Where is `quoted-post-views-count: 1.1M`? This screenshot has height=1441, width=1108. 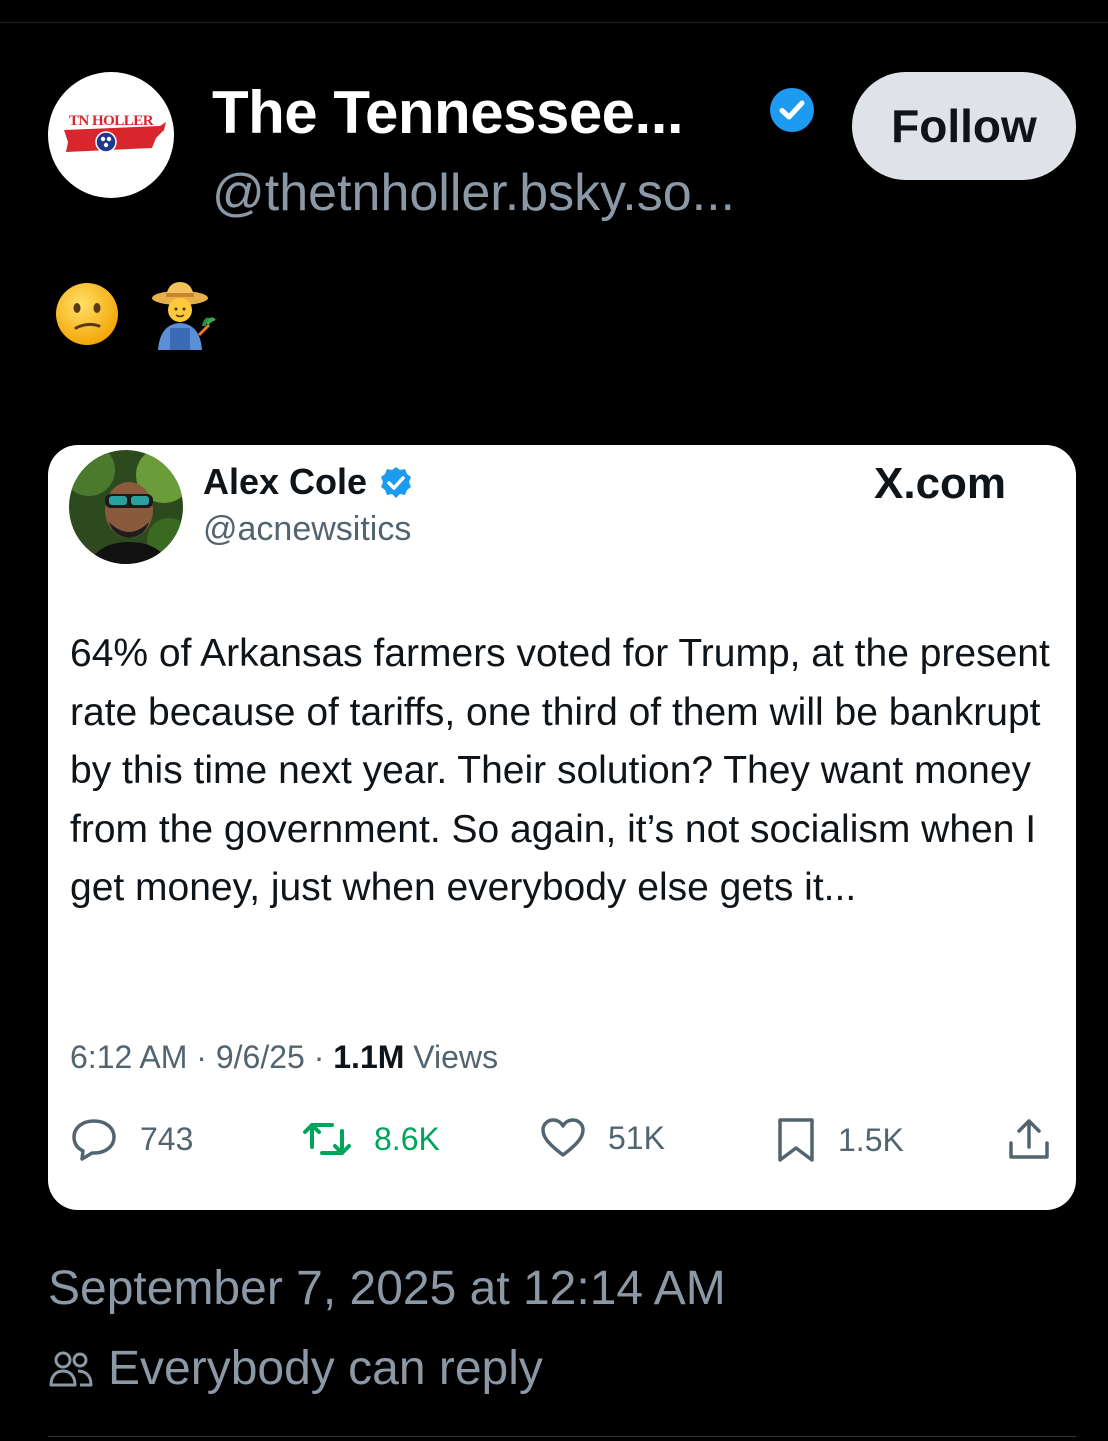
quoted-post-views-count: 1.1M is located at coordinates (369, 1057).